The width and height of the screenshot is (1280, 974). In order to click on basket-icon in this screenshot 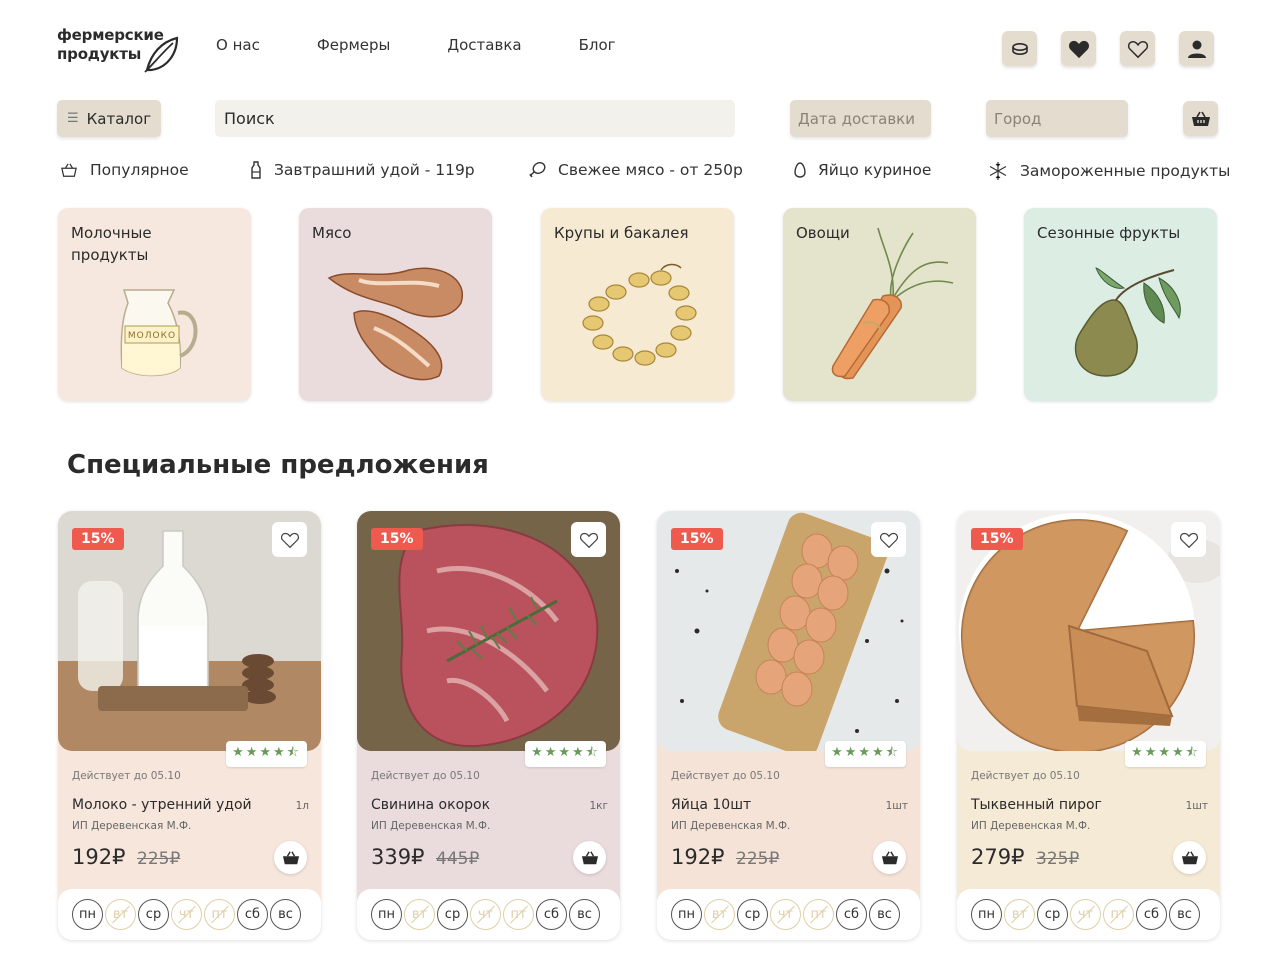, I will do `click(1200, 118)`.